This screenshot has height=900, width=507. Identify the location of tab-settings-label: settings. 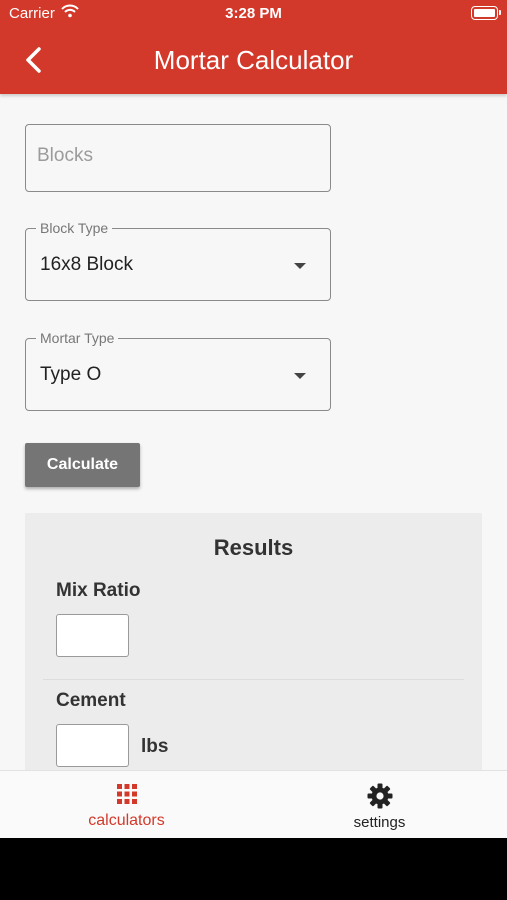
(379, 822).